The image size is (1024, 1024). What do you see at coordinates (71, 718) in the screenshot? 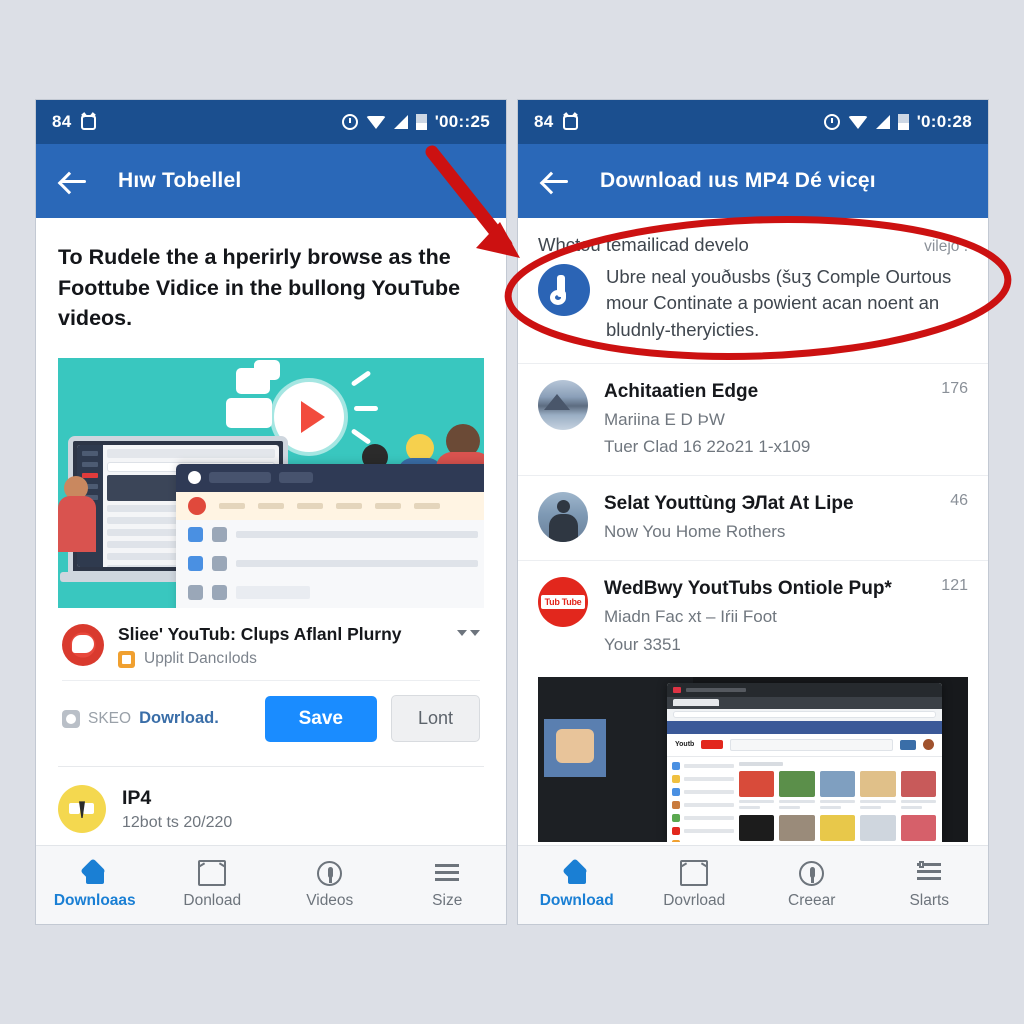
I see `seo-dot-icon` at bounding box center [71, 718].